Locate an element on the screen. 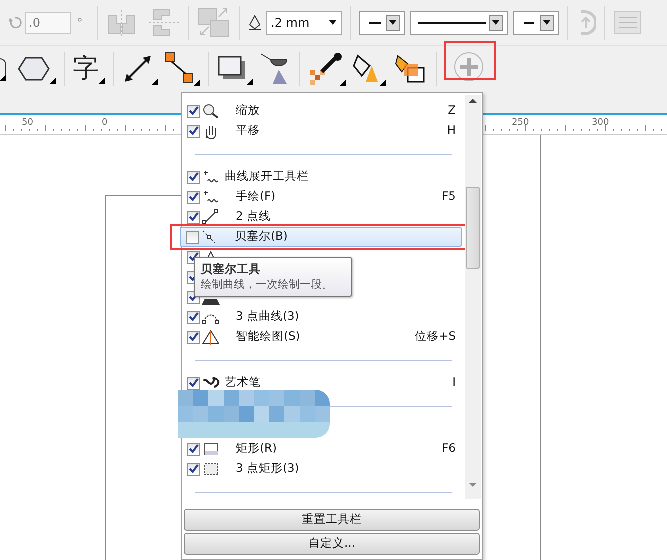 This screenshot has height=560, width=667. tooltip-text: 绘制曲线，一次绘制一段。 is located at coordinates (267, 285).